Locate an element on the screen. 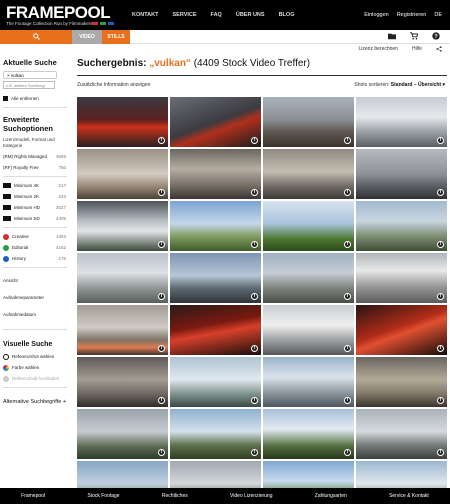 This screenshot has height=504, width=450. filter-royalty-free: (RF) Royalty Free 750 is located at coordinates (35, 167).